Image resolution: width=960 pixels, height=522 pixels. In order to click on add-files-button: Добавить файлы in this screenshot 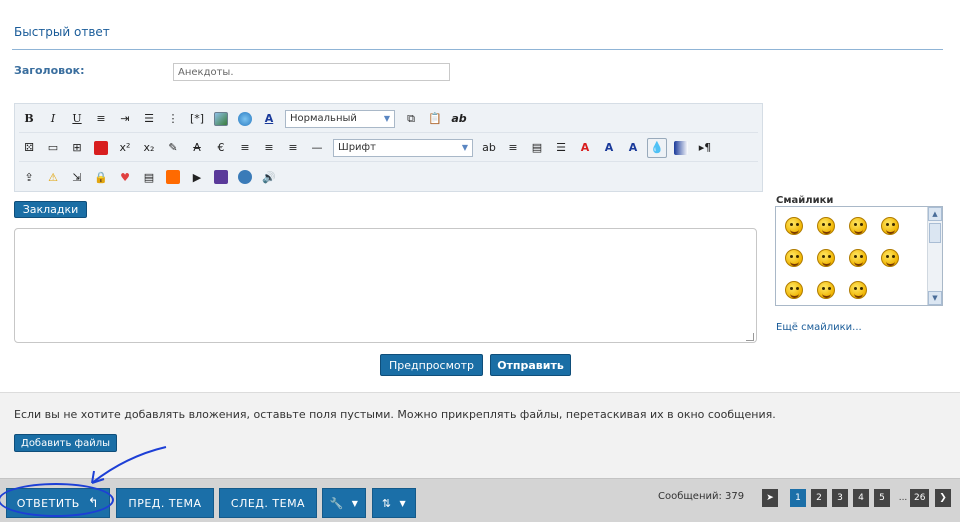, I will do `click(65, 443)`.